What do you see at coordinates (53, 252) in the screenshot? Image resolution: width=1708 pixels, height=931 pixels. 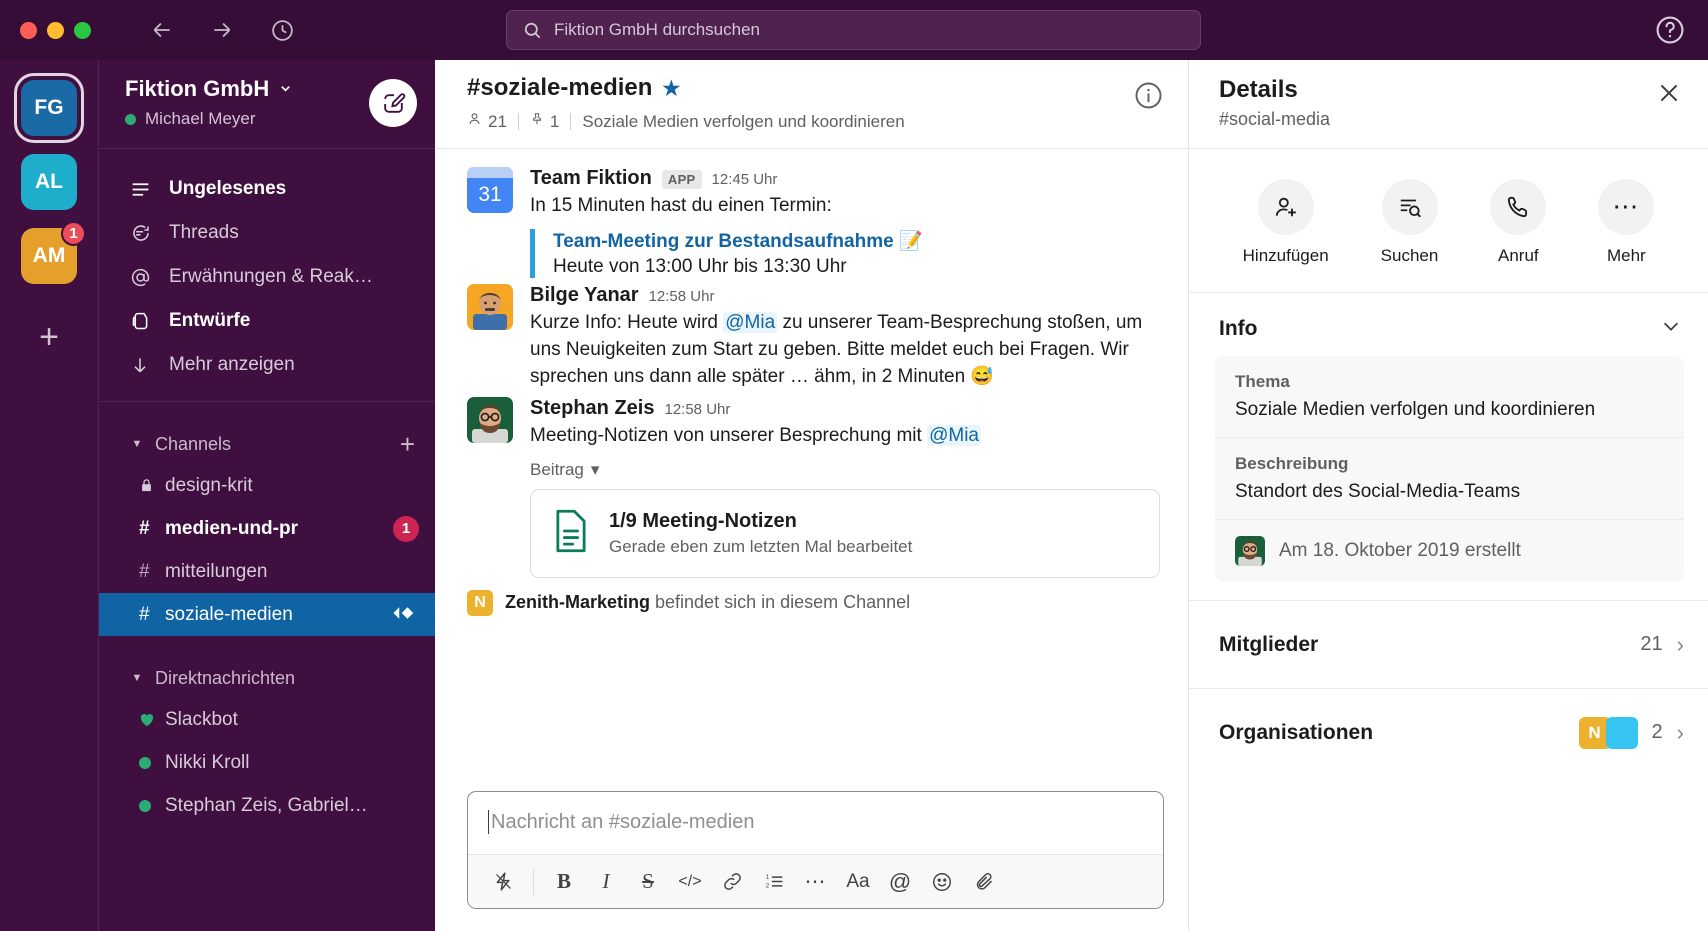 I see `workspace-switcher-am: AM 1` at bounding box center [53, 252].